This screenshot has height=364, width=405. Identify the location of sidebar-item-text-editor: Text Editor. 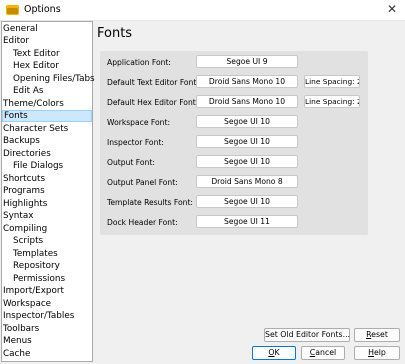
(36, 54).